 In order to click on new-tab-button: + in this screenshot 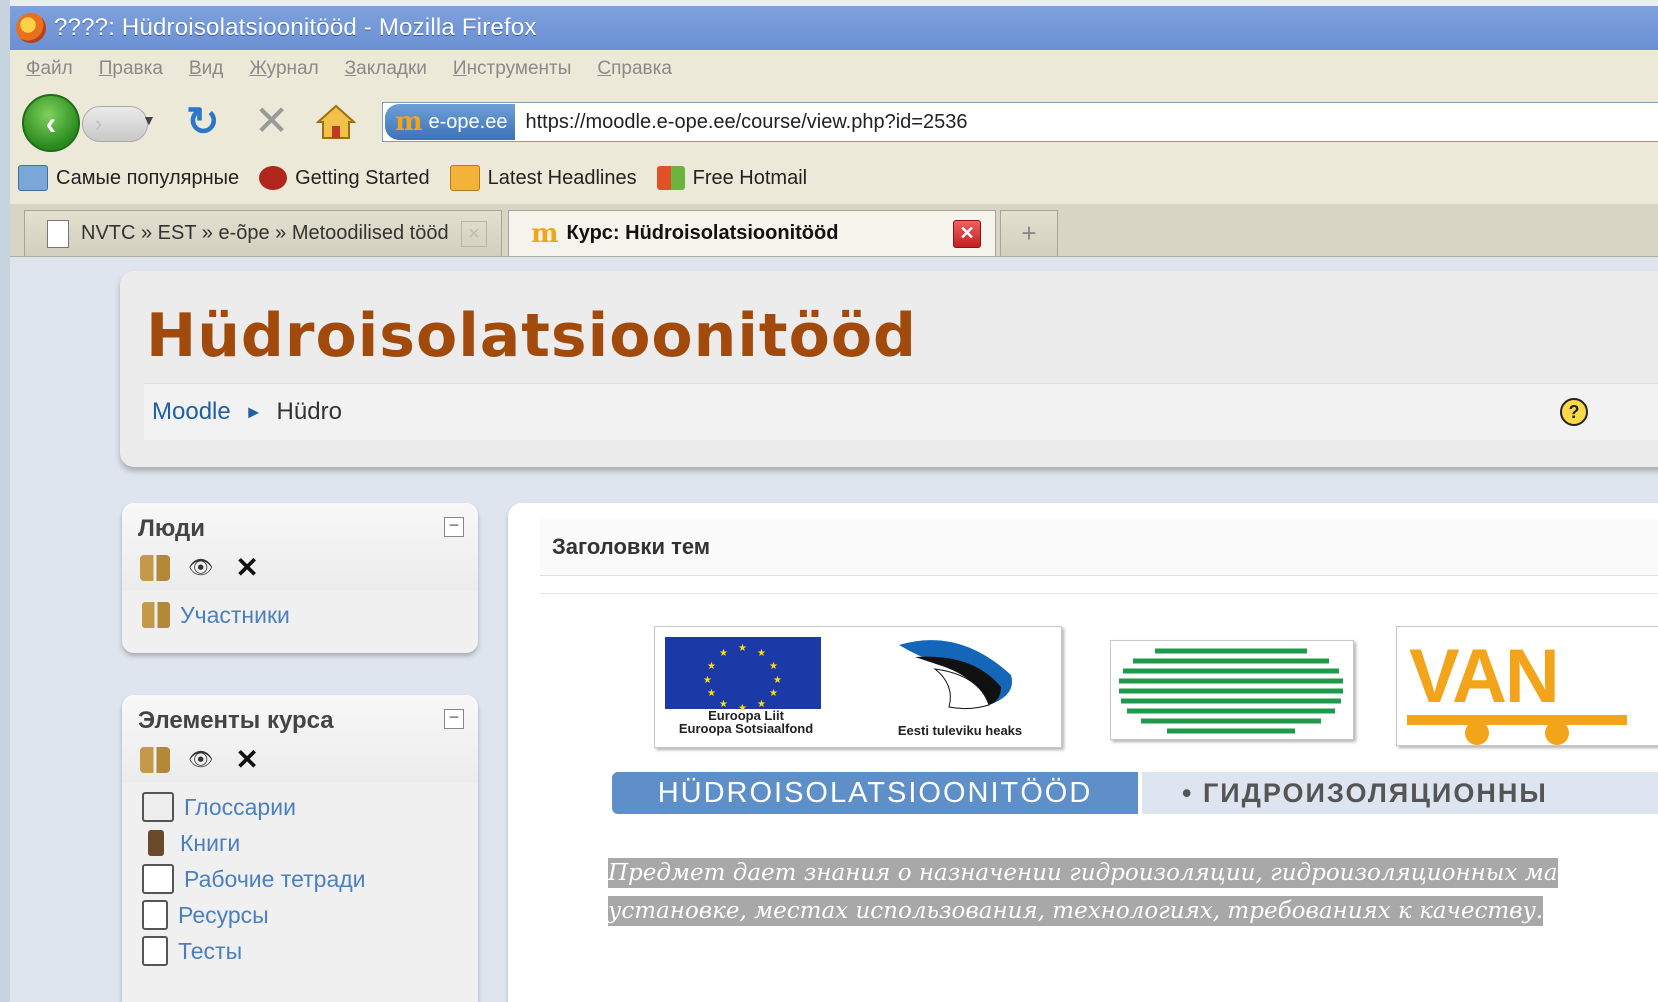, I will do `click(1029, 233)`.